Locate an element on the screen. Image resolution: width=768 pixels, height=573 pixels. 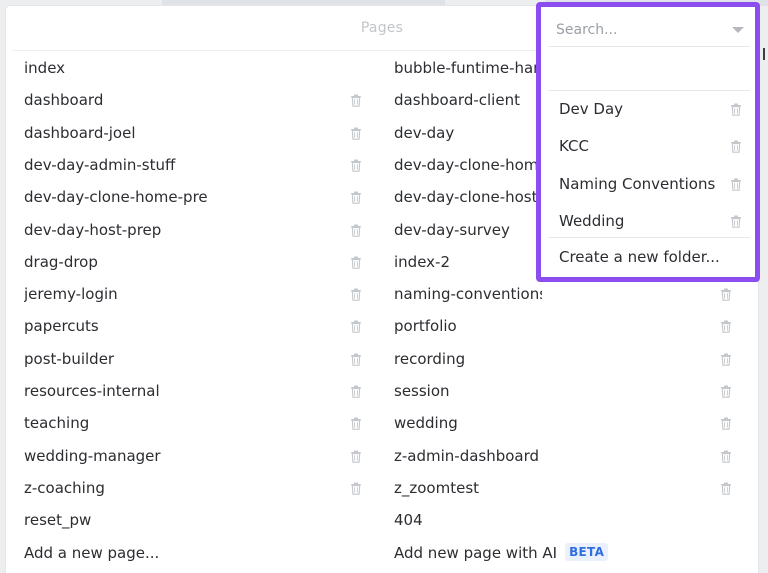
page-item: jeremy-login is located at coordinates (189, 294).